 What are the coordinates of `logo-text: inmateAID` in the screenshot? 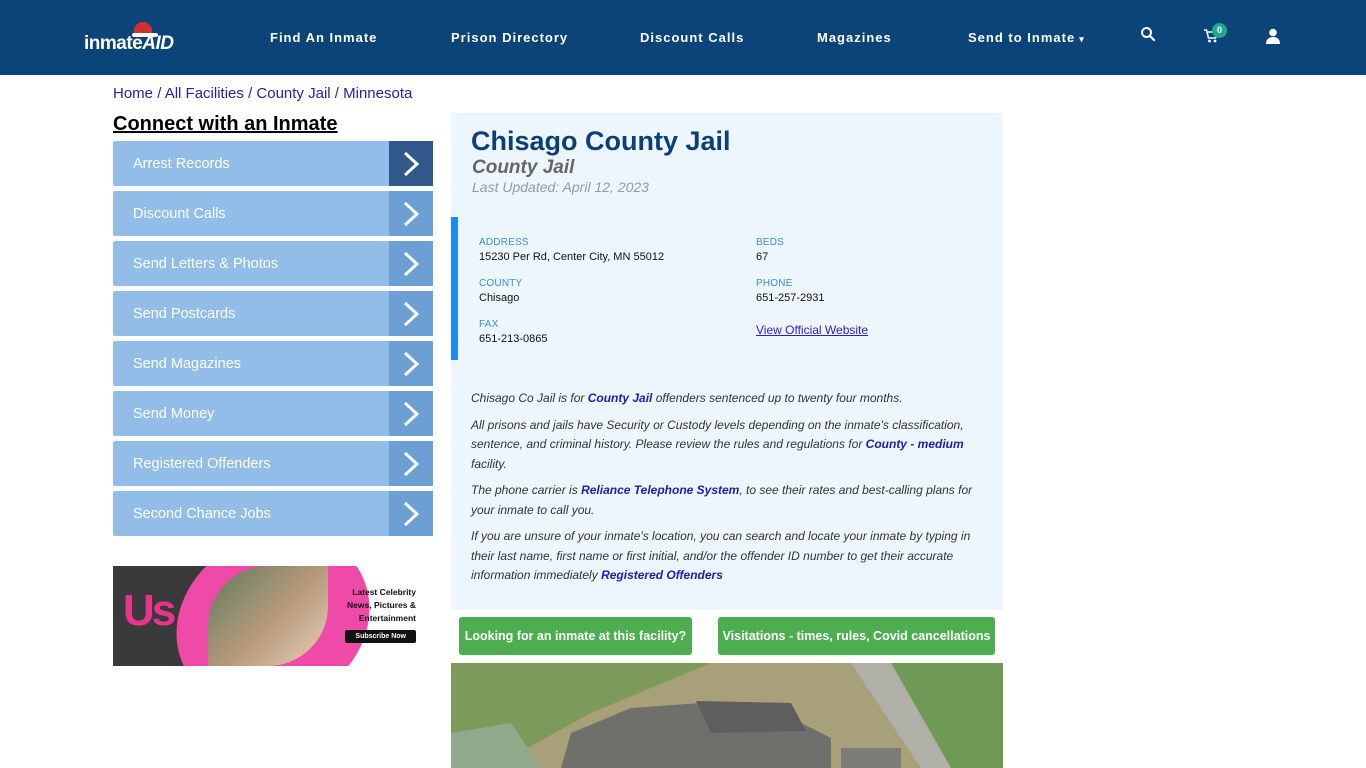 It's located at (129, 43).